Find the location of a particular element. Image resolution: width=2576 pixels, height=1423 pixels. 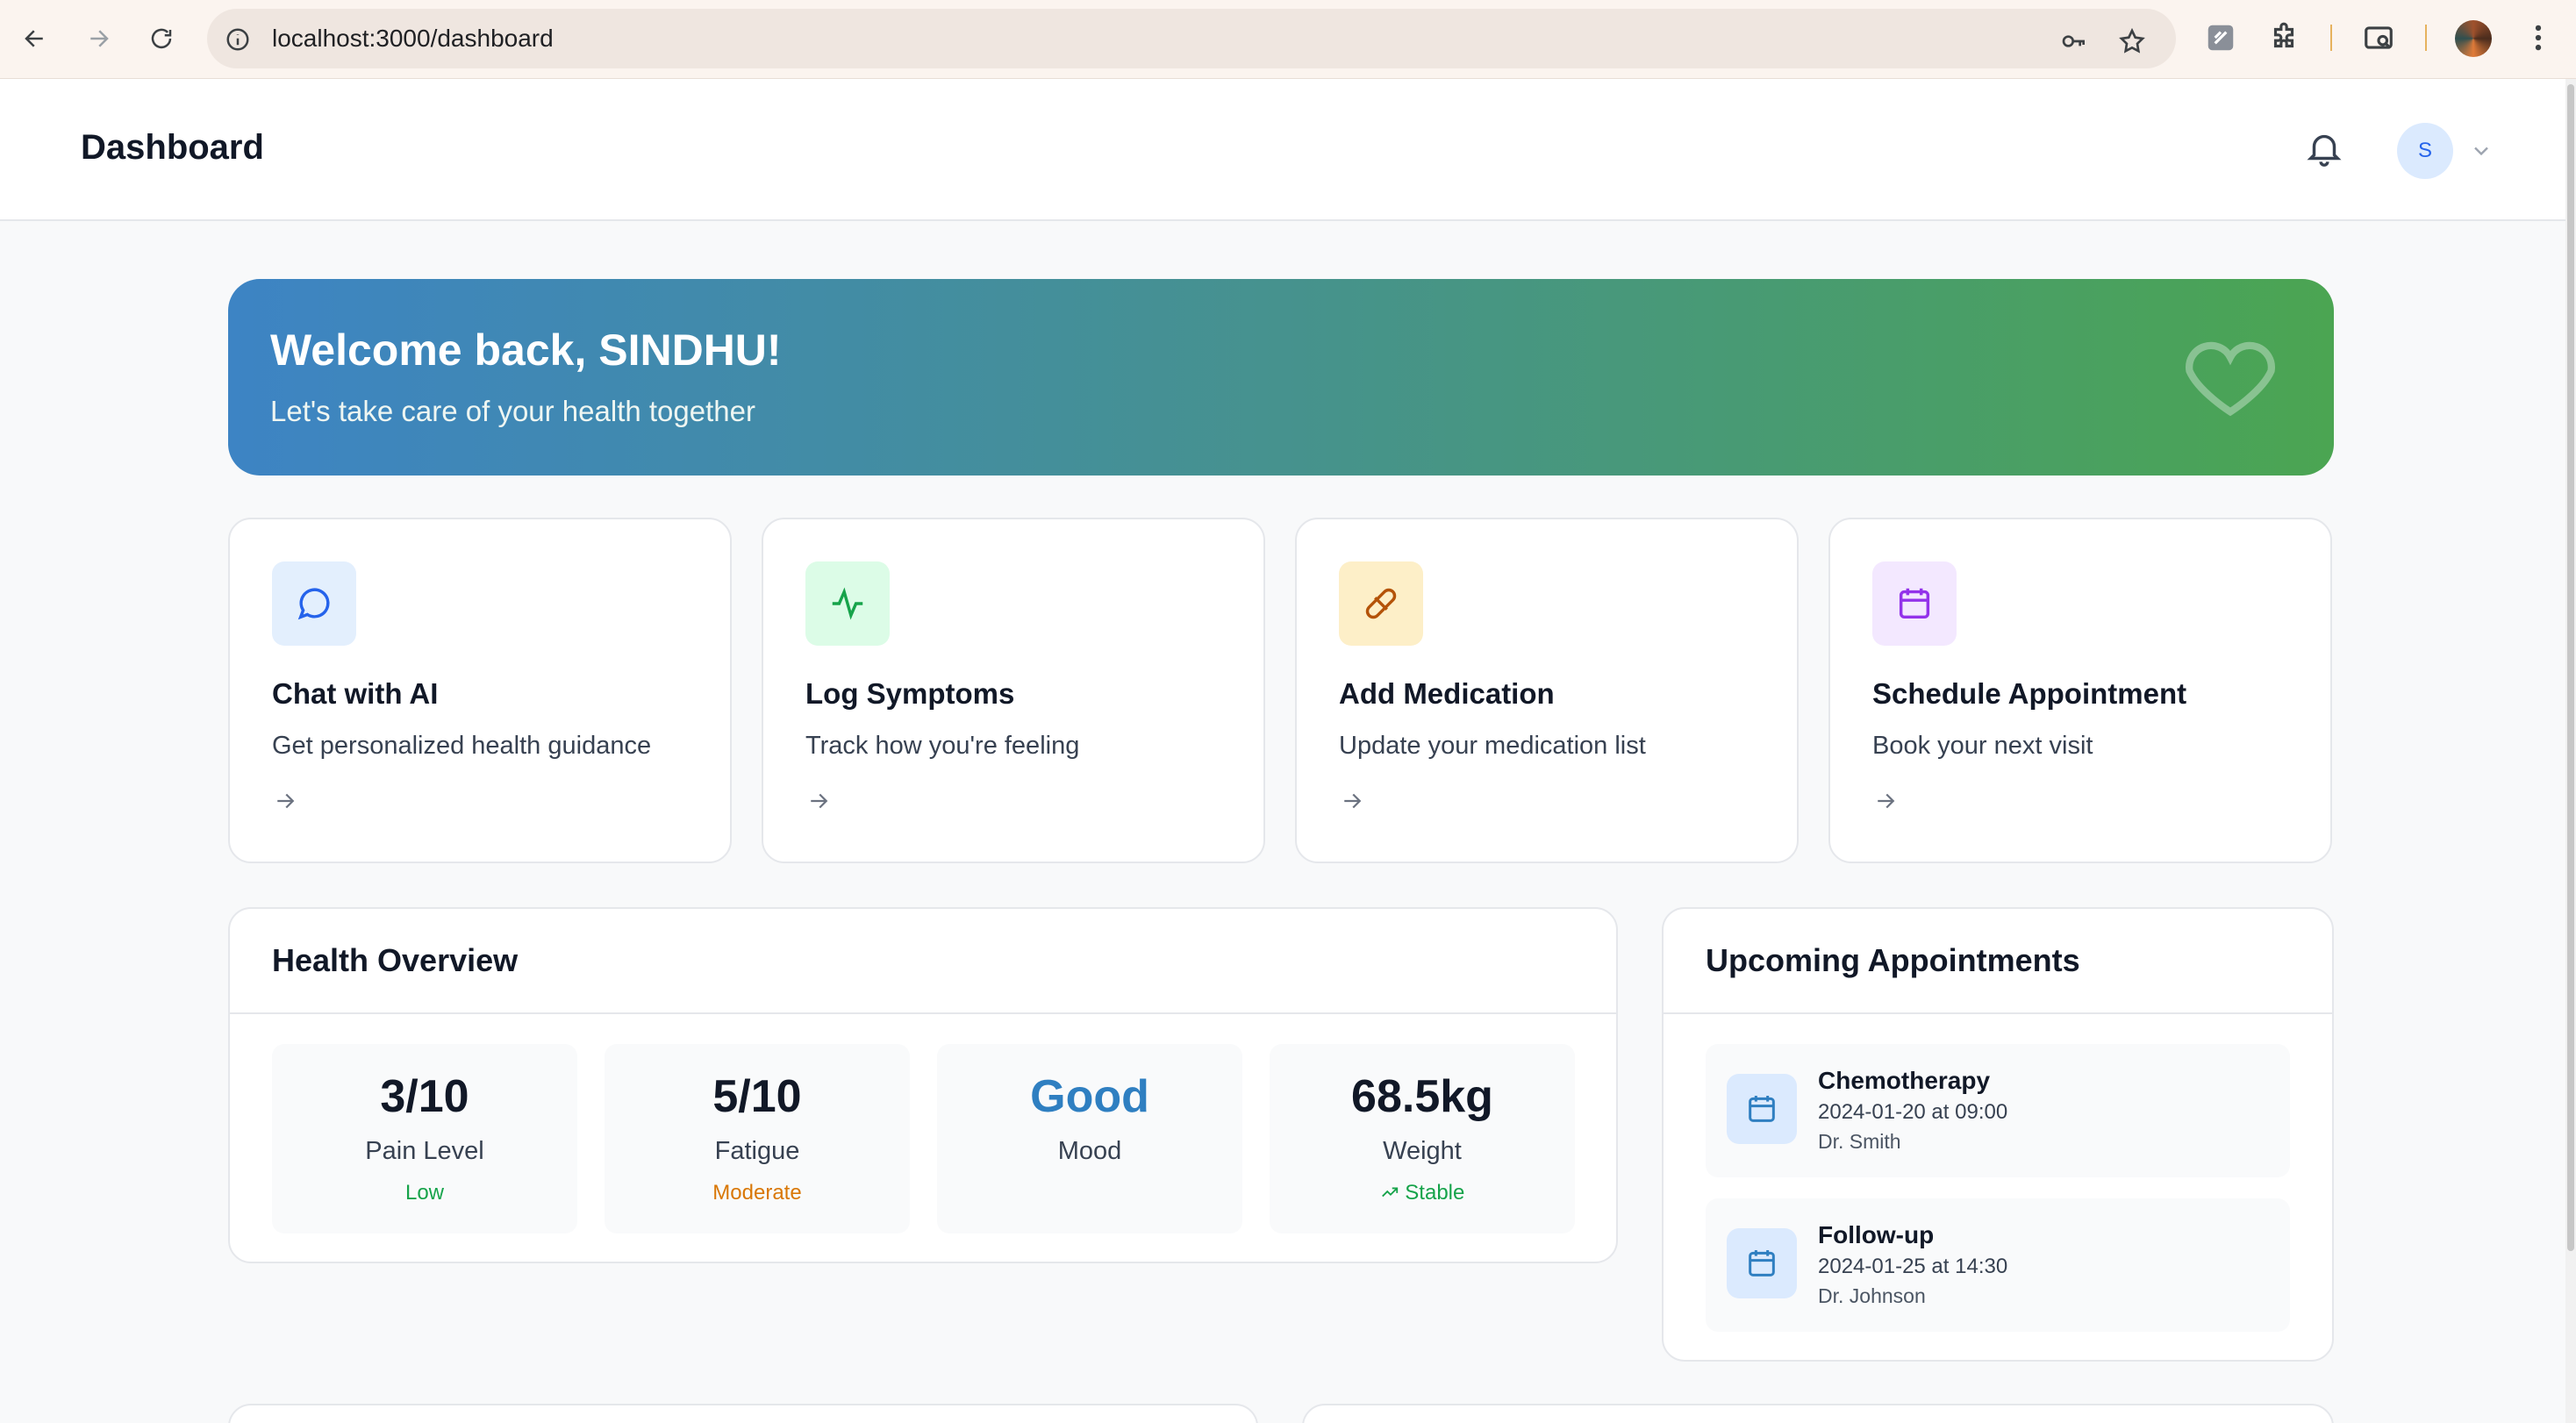

lower-card-left is located at coordinates (743, 1413).